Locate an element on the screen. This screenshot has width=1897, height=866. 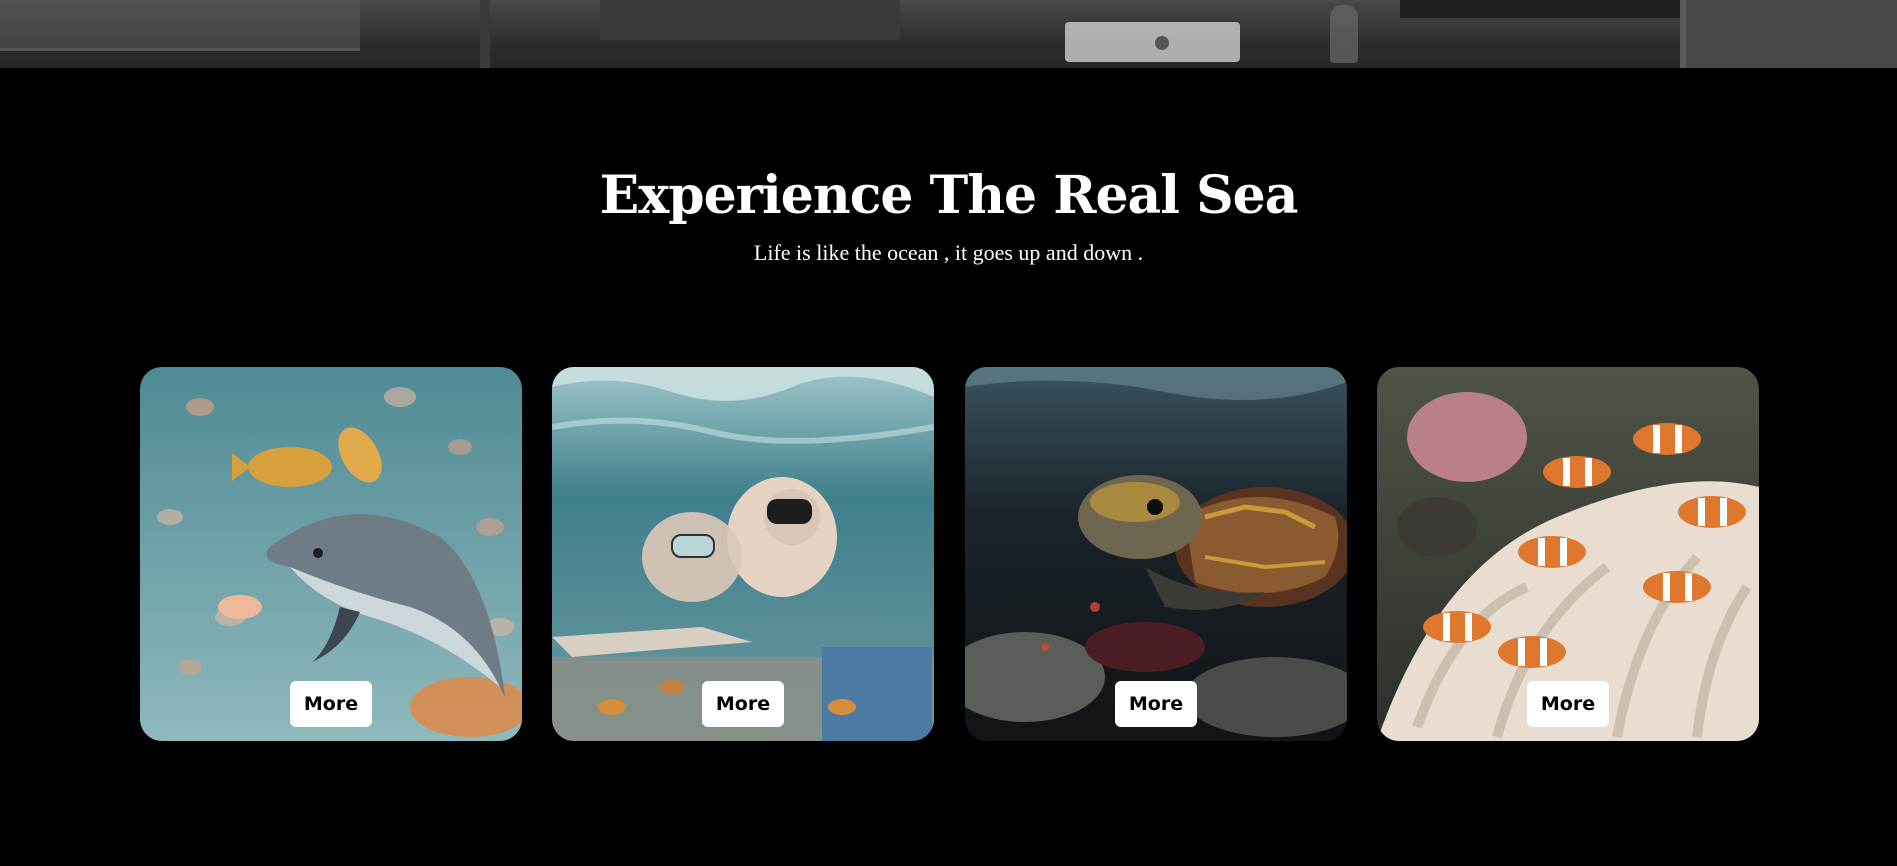
hero-projector-lens is located at coordinates (1162, 43).